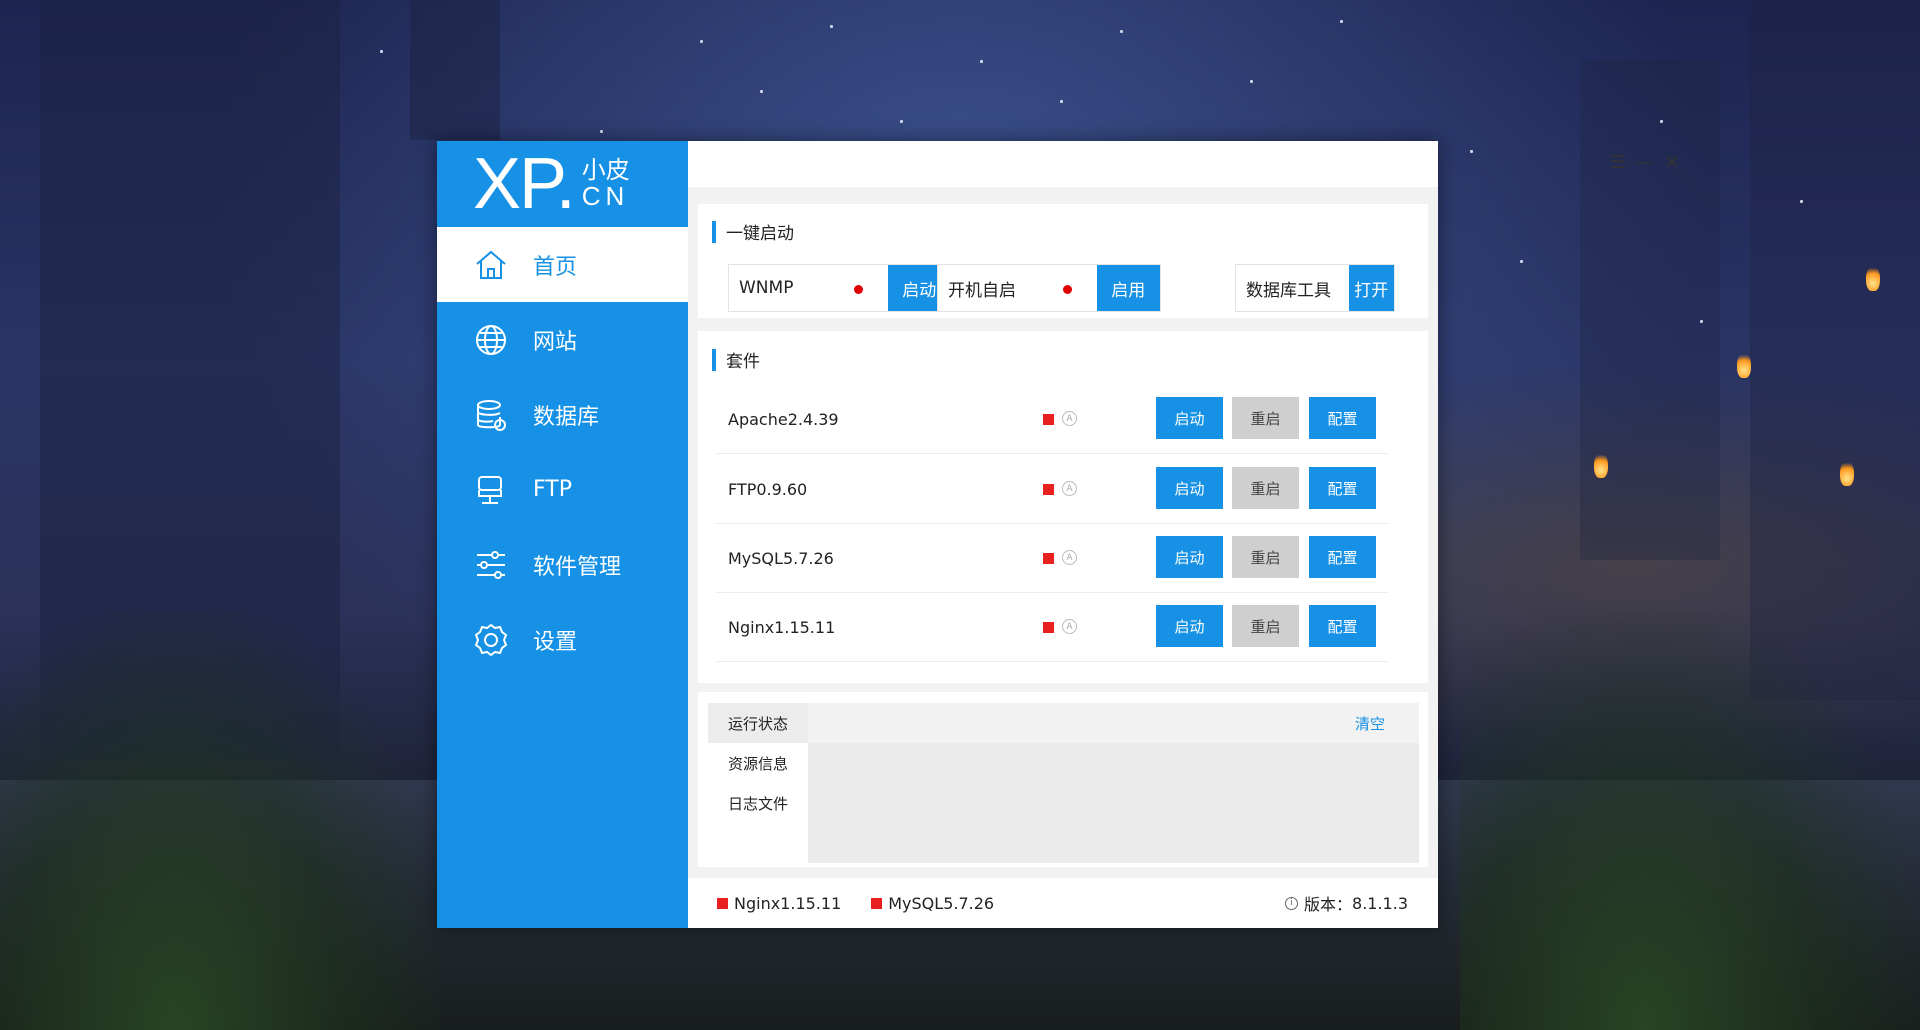 This screenshot has height=1030, width=1920. Describe the element at coordinates (1063, 261) in the screenshot. I see `quick-start-panel: 一键启动 WNMP 启动 开机自启 启用 数据库工具 打开` at that location.